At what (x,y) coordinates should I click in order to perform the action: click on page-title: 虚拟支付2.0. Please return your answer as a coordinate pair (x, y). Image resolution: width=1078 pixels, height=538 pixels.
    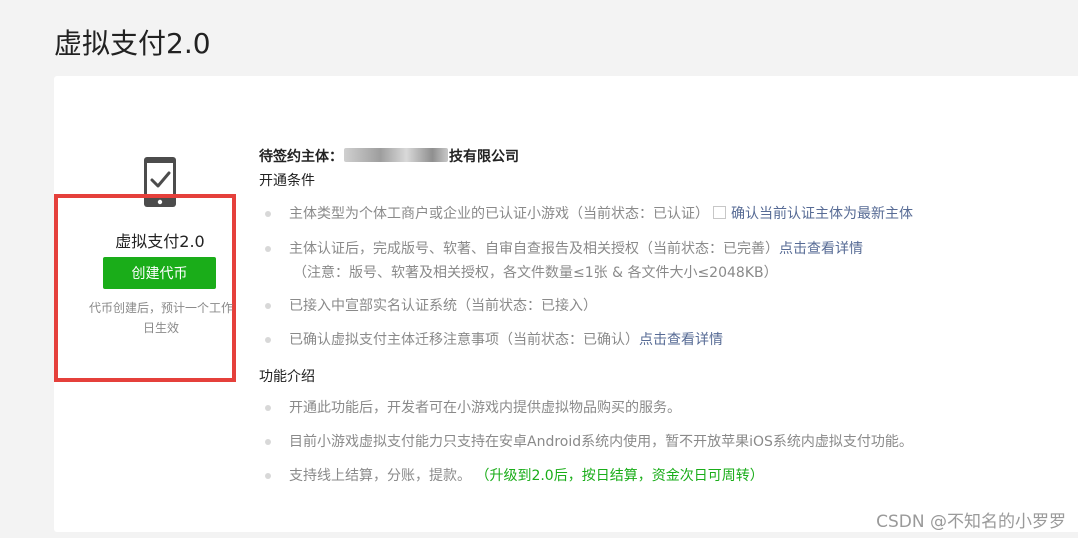
    Looking at the image, I should click on (132, 43).